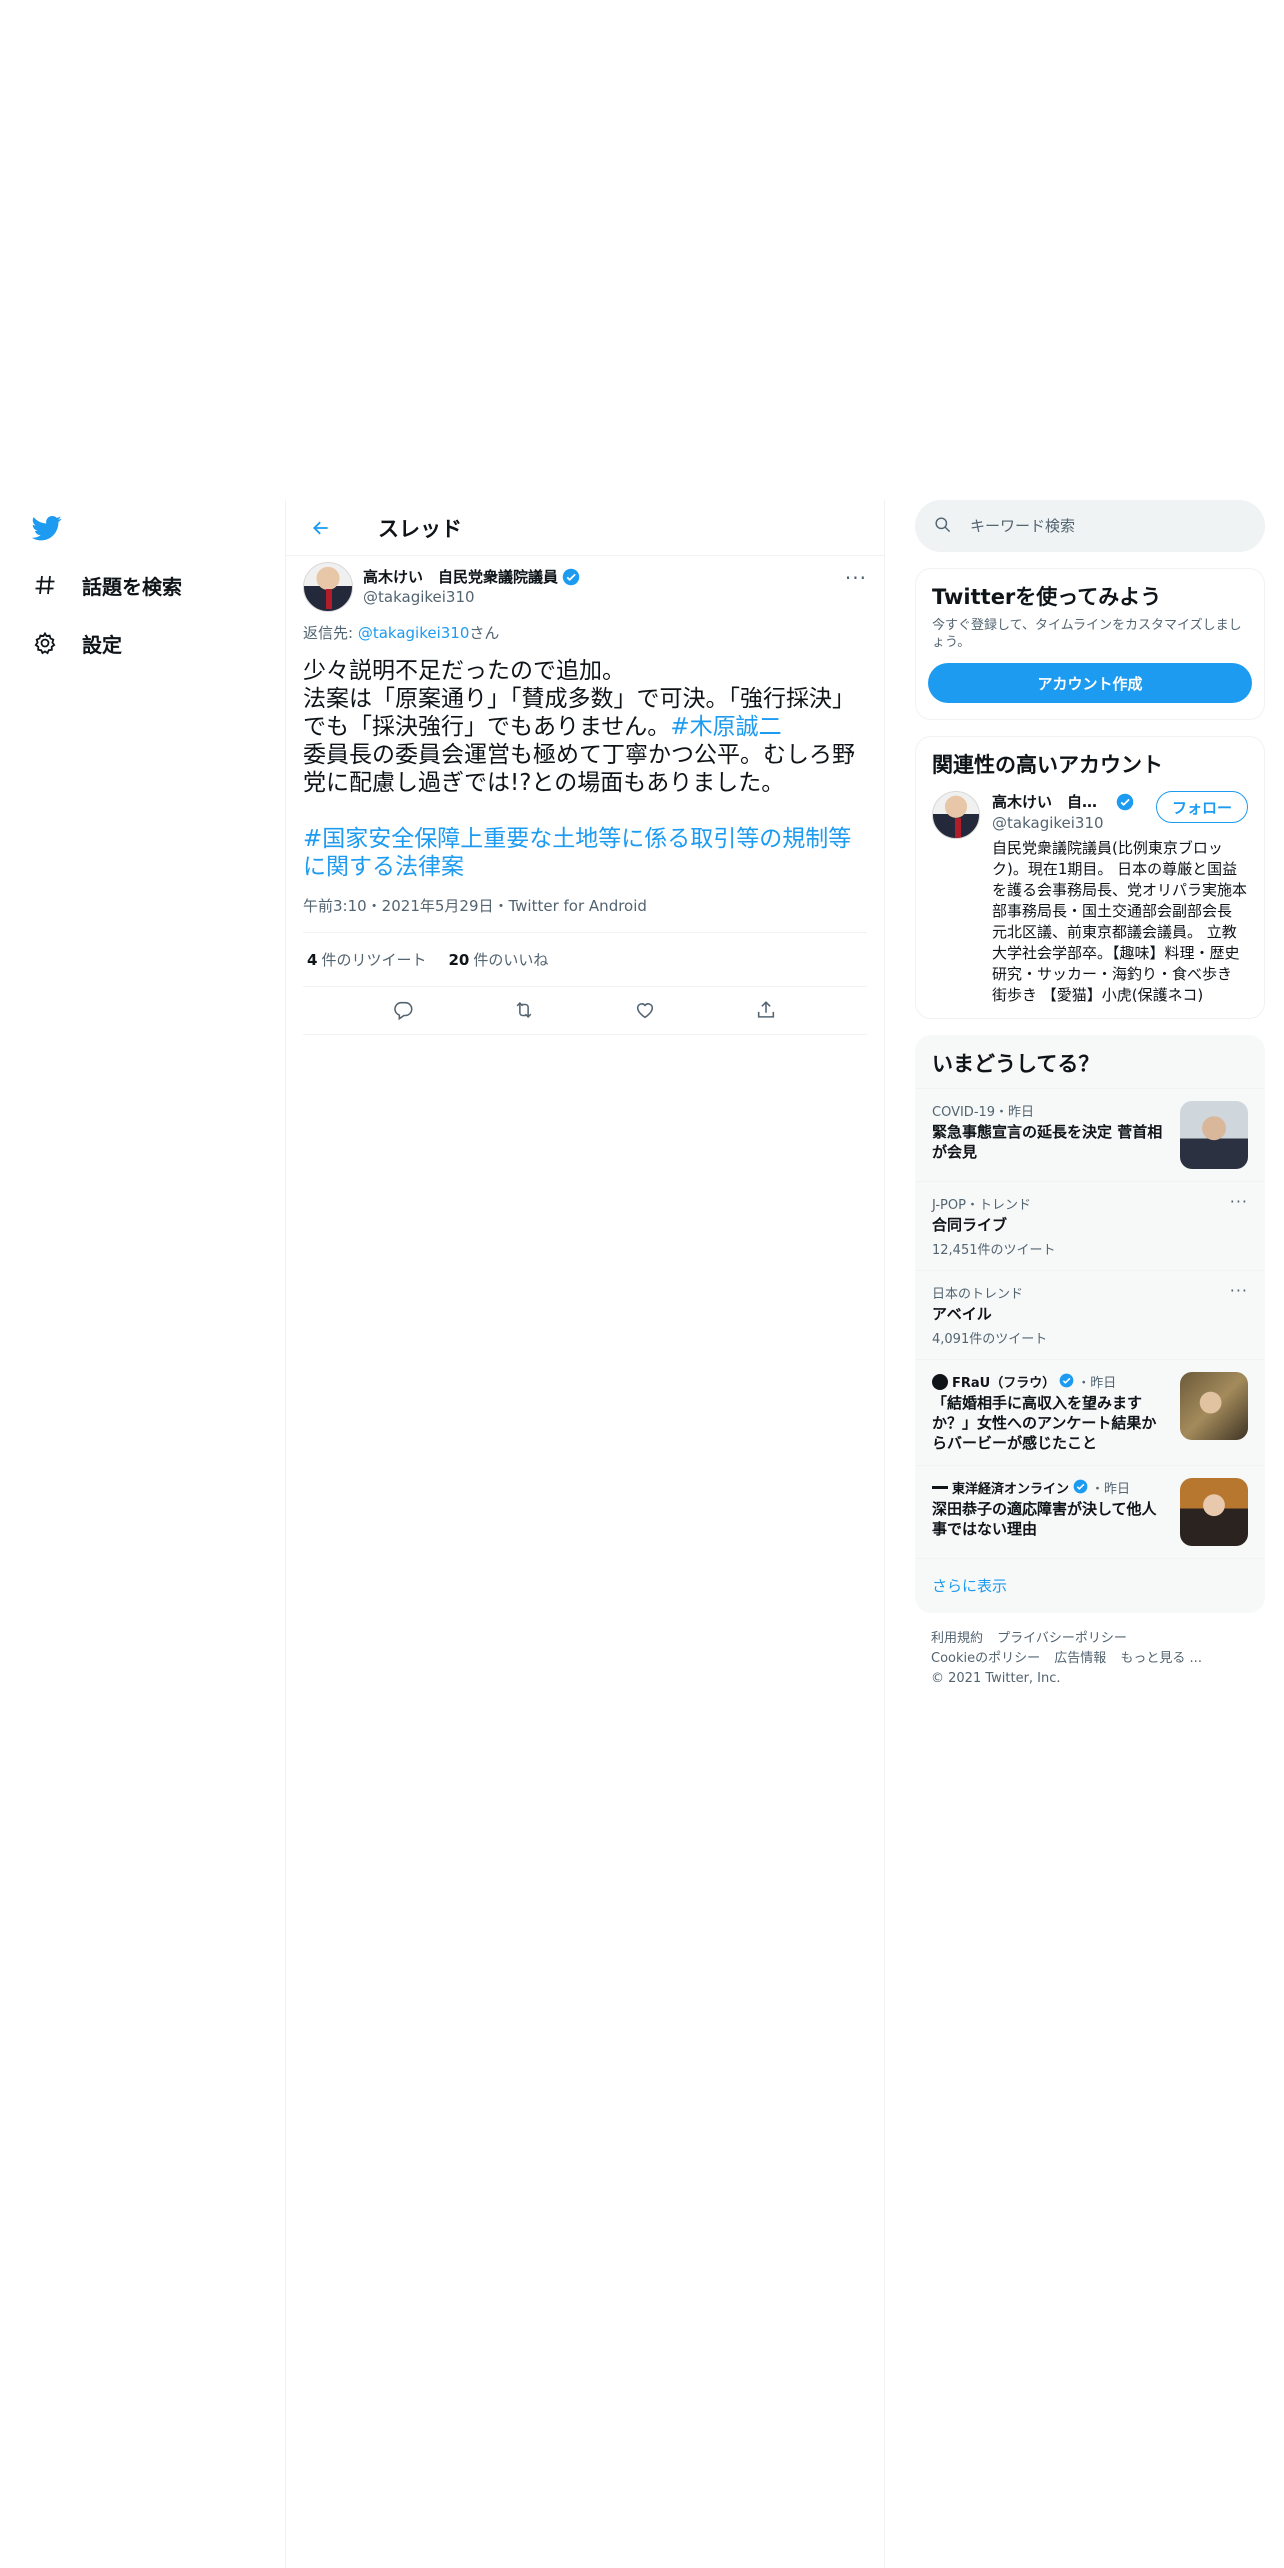  I want to click on like-label: 件のいいね, so click(511, 960).